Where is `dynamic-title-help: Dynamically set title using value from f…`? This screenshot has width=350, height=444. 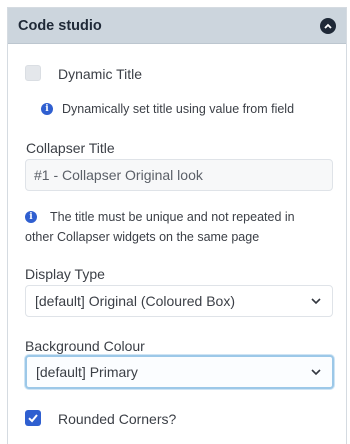 dynamic-title-help: Dynamically set title using value from f… is located at coordinates (178, 109).